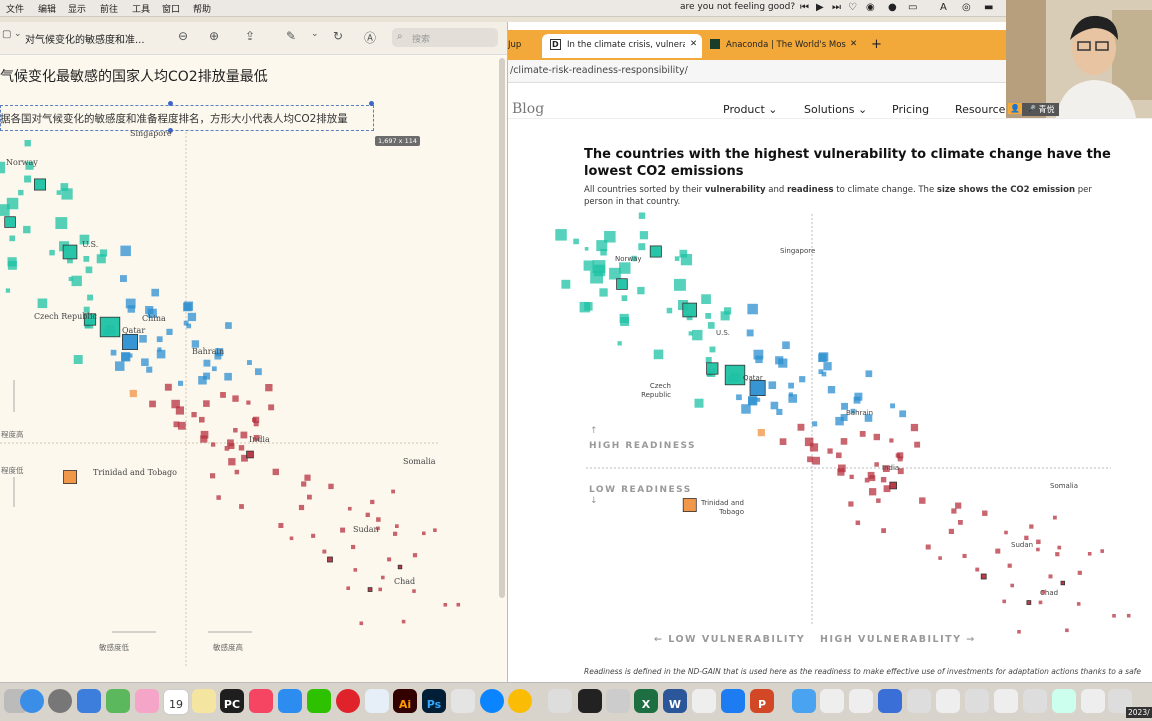 Image resolution: width=1152 pixels, height=721 pixels. Describe the element at coordinates (109, 8) in the screenshot. I see `menu-go: 前往` at that location.